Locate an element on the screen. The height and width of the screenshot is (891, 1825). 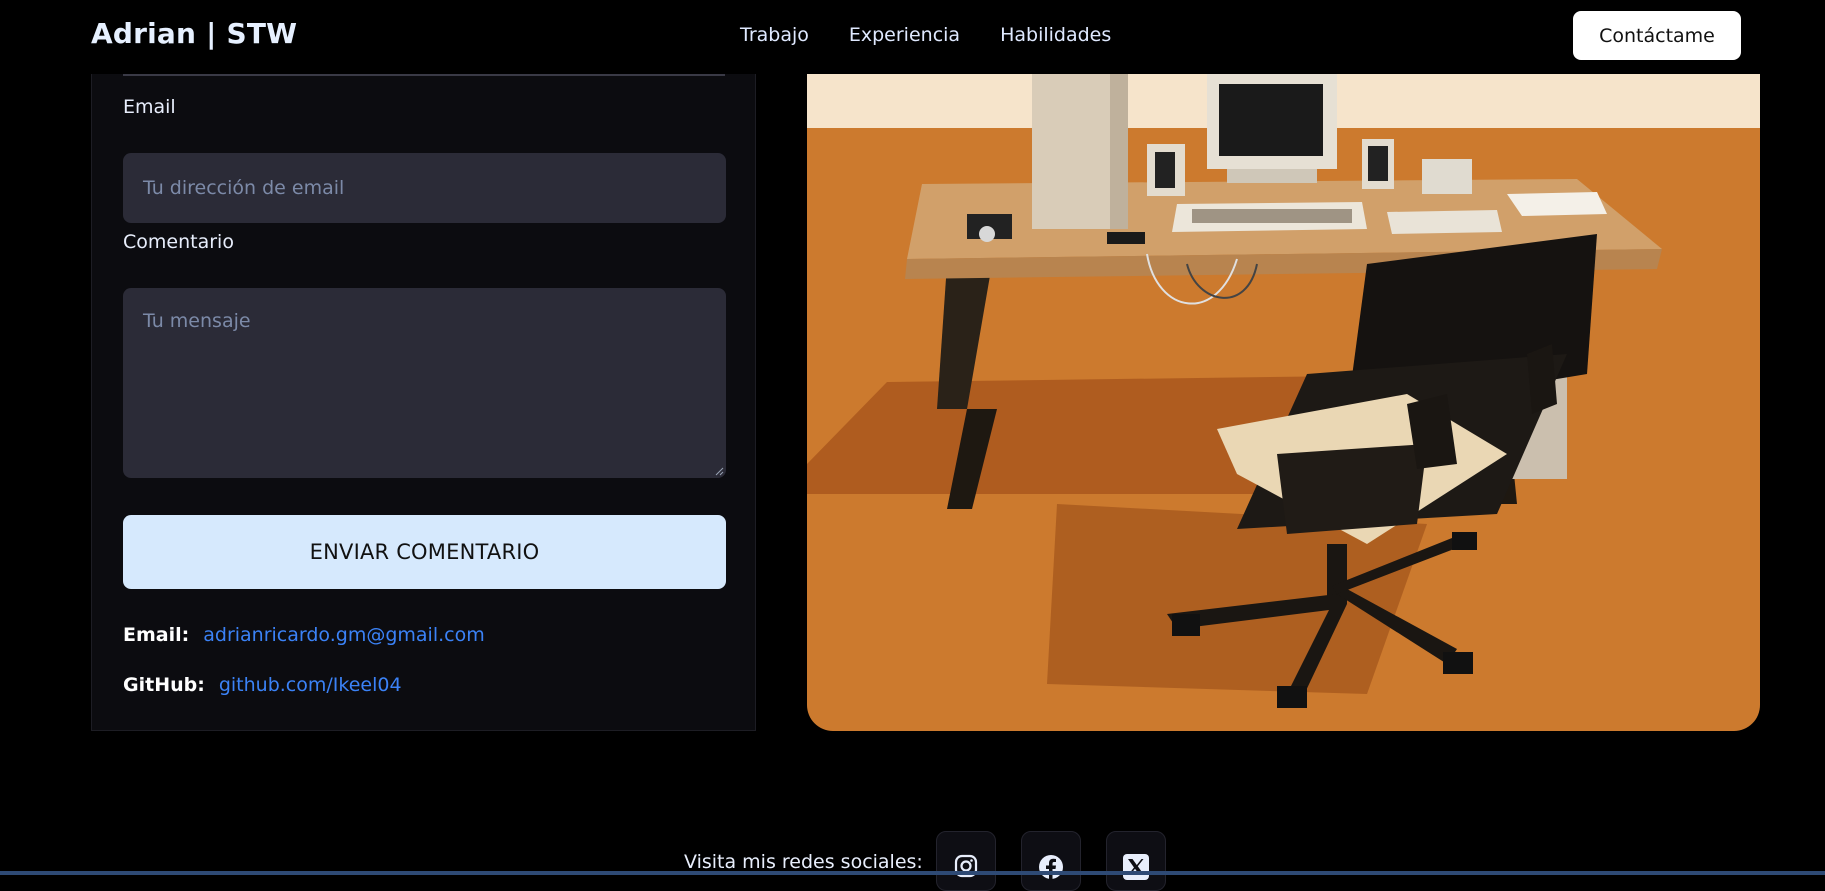
facebook-icon is located at coordinates (1051, 867).